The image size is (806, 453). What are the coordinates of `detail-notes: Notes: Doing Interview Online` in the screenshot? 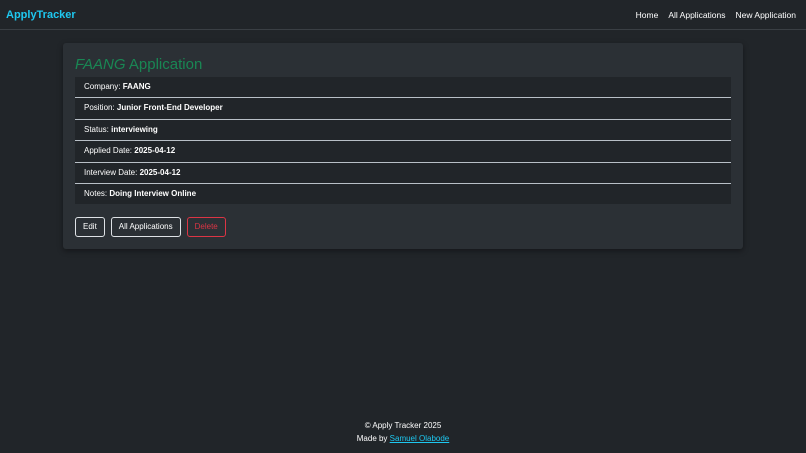 It's located at (403, 194).